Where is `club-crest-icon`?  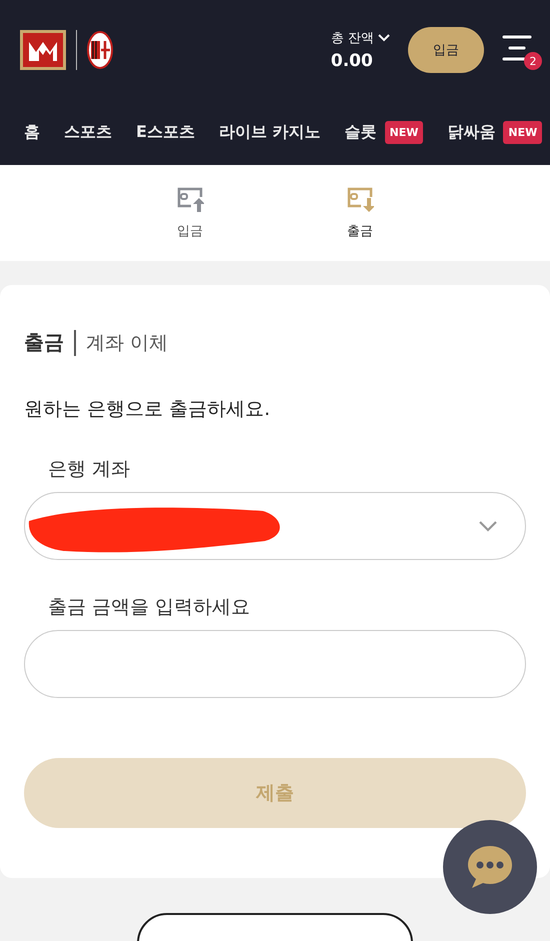
club-crest-icon is located at coordinates (100, 50).